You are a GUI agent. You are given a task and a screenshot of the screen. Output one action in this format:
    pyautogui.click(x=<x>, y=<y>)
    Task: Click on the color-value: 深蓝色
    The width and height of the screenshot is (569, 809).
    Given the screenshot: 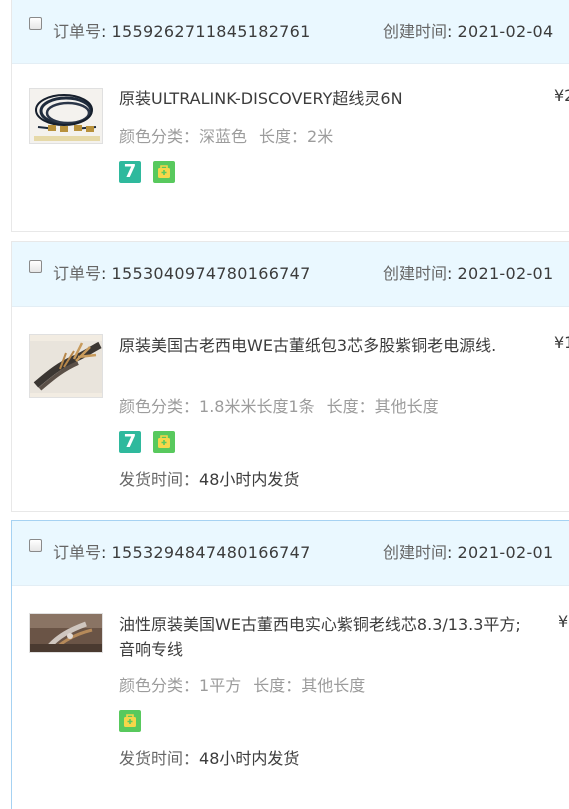 What is the action you would take?
    pyautogui.click(x=223, y=136)
    